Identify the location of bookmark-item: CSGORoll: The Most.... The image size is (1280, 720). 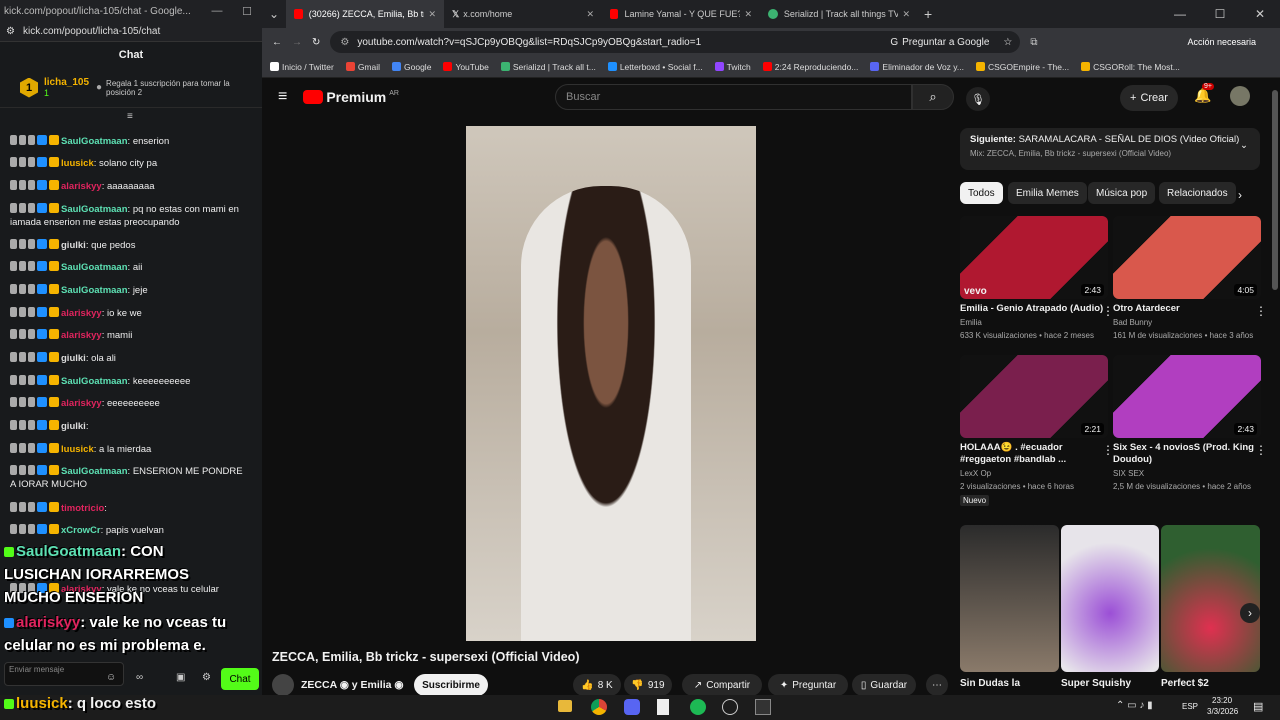
(1130, 66).